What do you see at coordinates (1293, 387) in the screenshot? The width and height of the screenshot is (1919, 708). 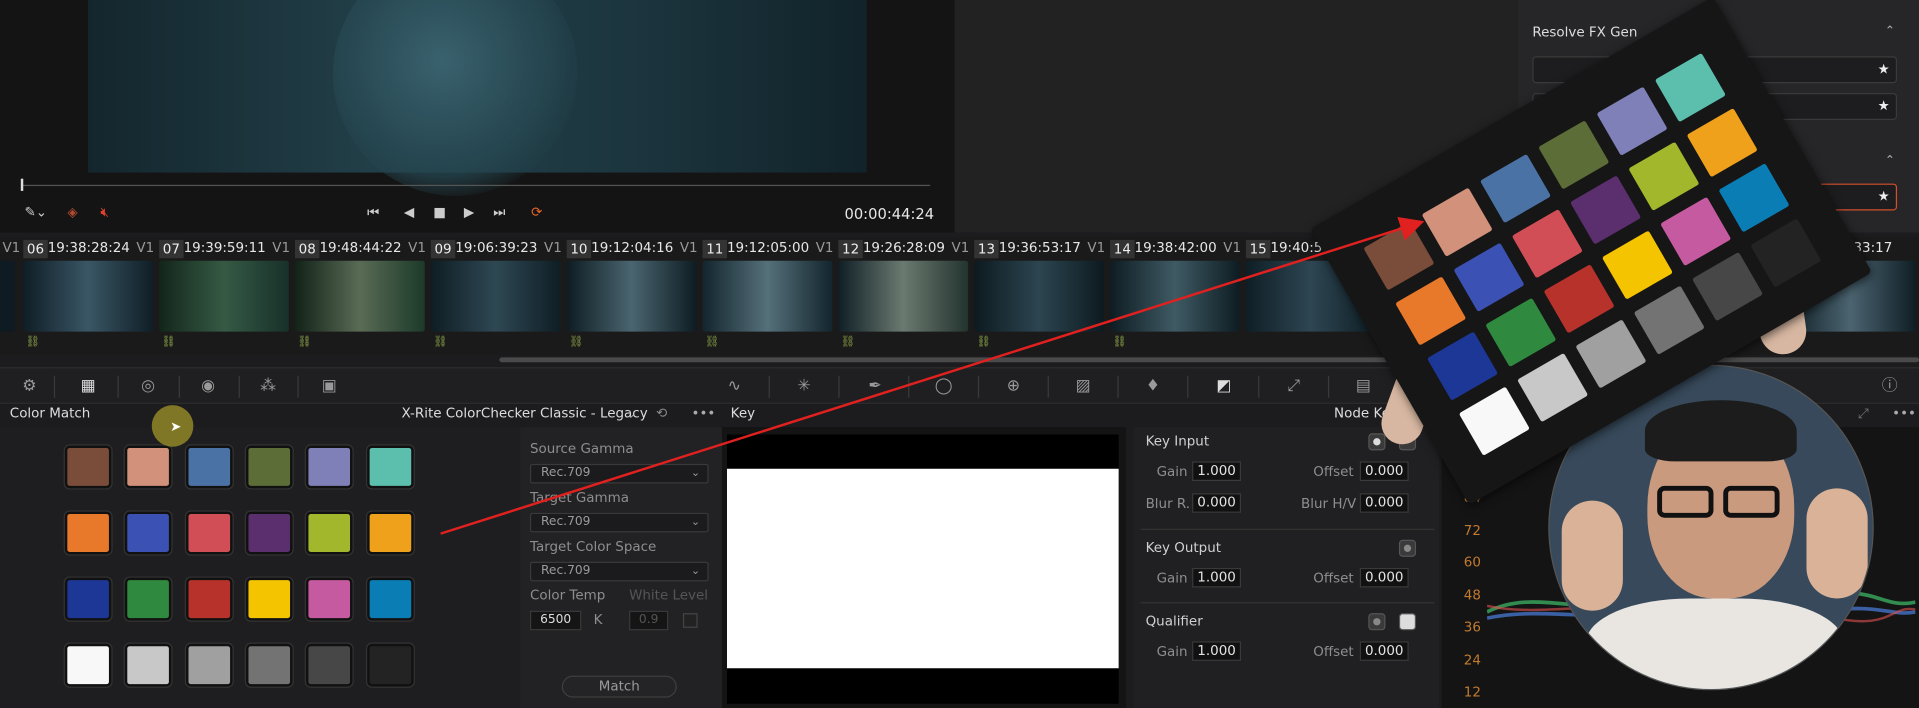 I see `sizing-icon: ⤢` at bounding box center [1293, 387].